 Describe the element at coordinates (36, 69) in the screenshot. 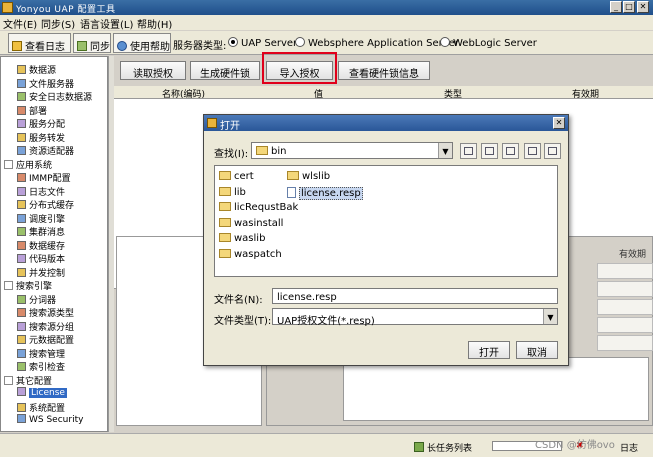

I see `tree-item: 数据源` at that location.